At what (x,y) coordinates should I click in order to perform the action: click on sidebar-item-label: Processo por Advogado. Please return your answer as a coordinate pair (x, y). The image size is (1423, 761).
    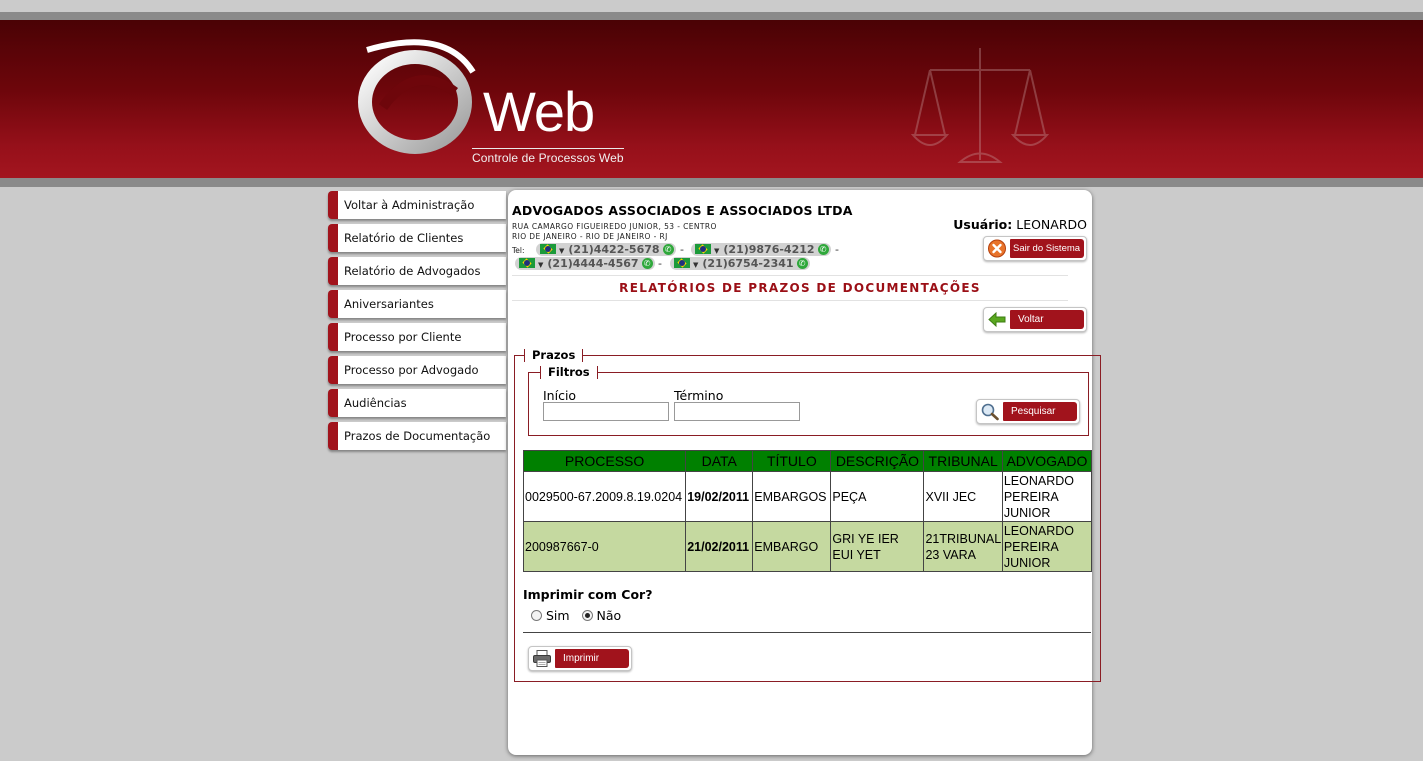
    Looking at the image, I should click on (411, 370).